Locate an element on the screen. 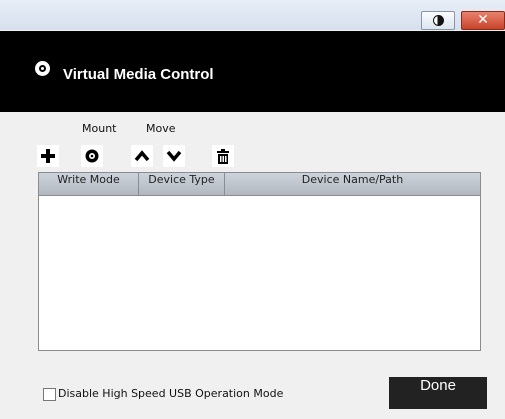  mount-button is located at coordinates (92, 156).